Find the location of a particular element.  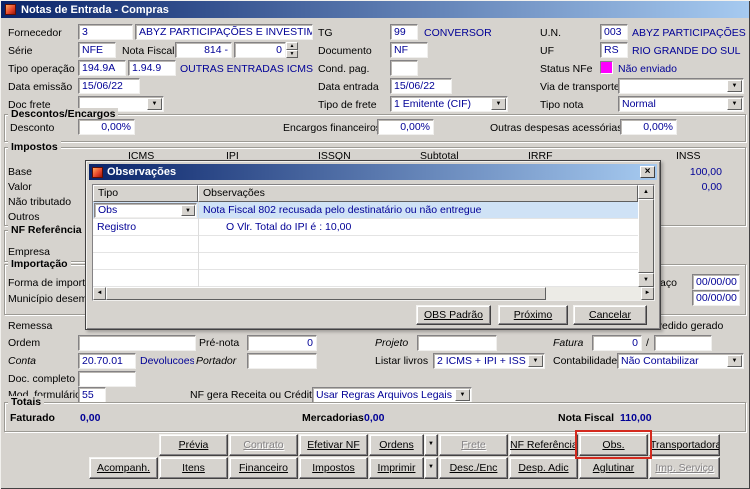

desc-enc-button: Desc./Enc is located at coordinates (473, 468).